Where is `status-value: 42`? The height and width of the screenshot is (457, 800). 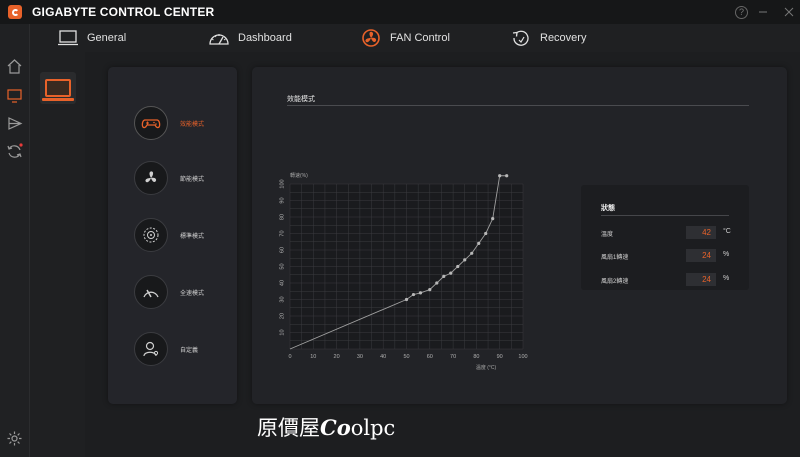
status-value: 42 is located at coordinates (701, 232).